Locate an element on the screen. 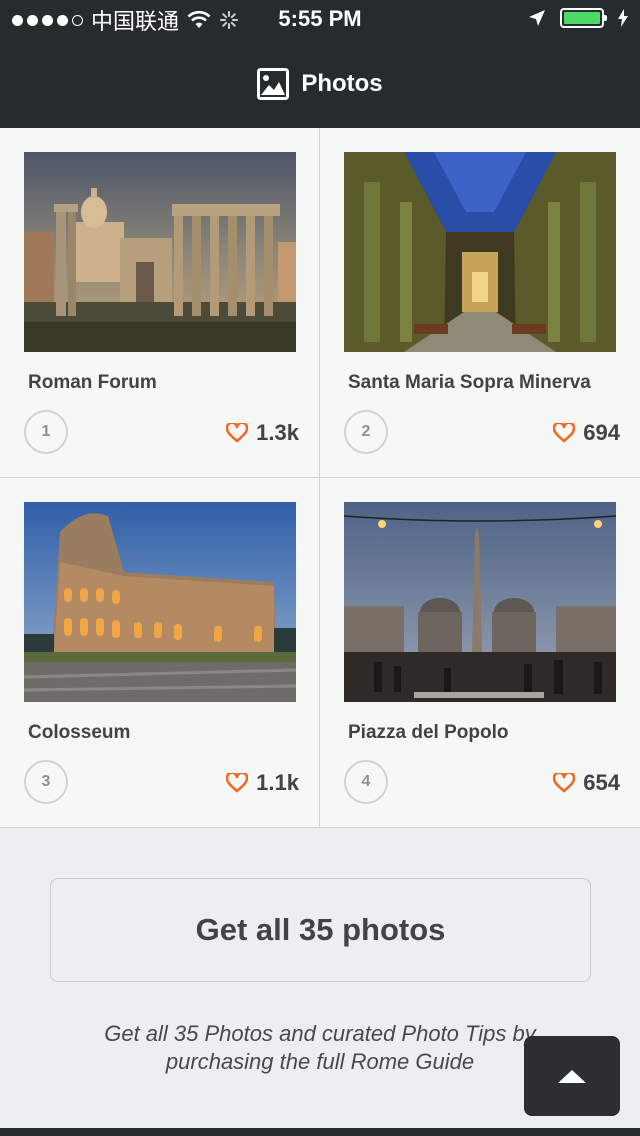  likes-count: 1.1k is located at coordinates (277, 782).